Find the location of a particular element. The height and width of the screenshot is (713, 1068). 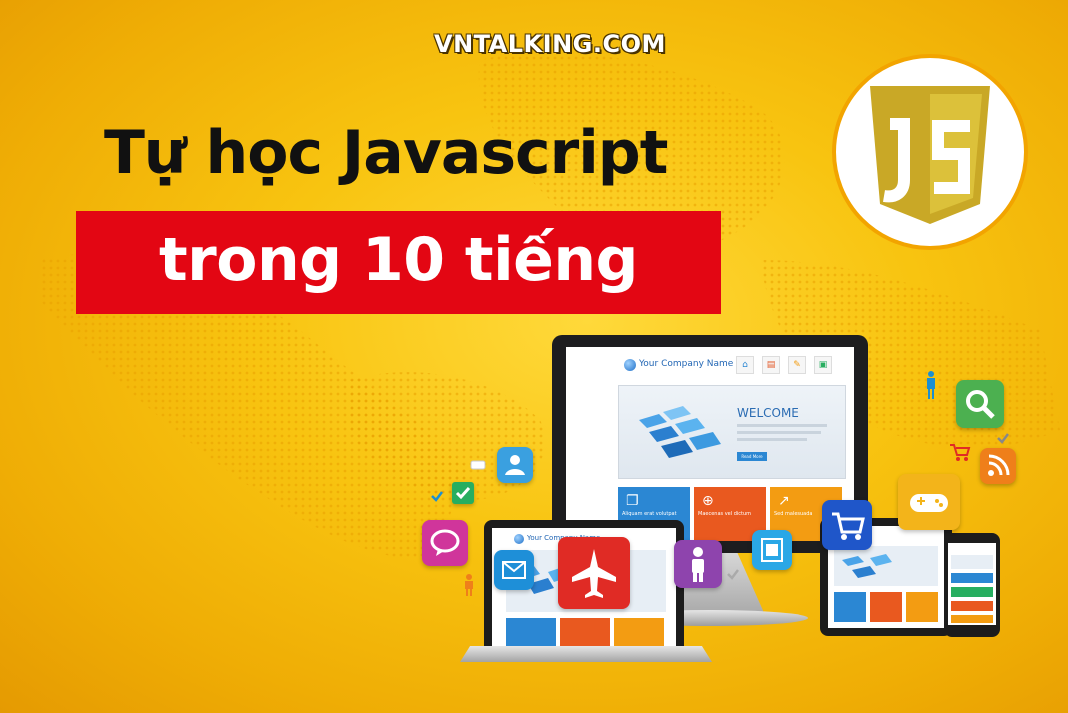

phone-screen is located at coordinates (972, 584).